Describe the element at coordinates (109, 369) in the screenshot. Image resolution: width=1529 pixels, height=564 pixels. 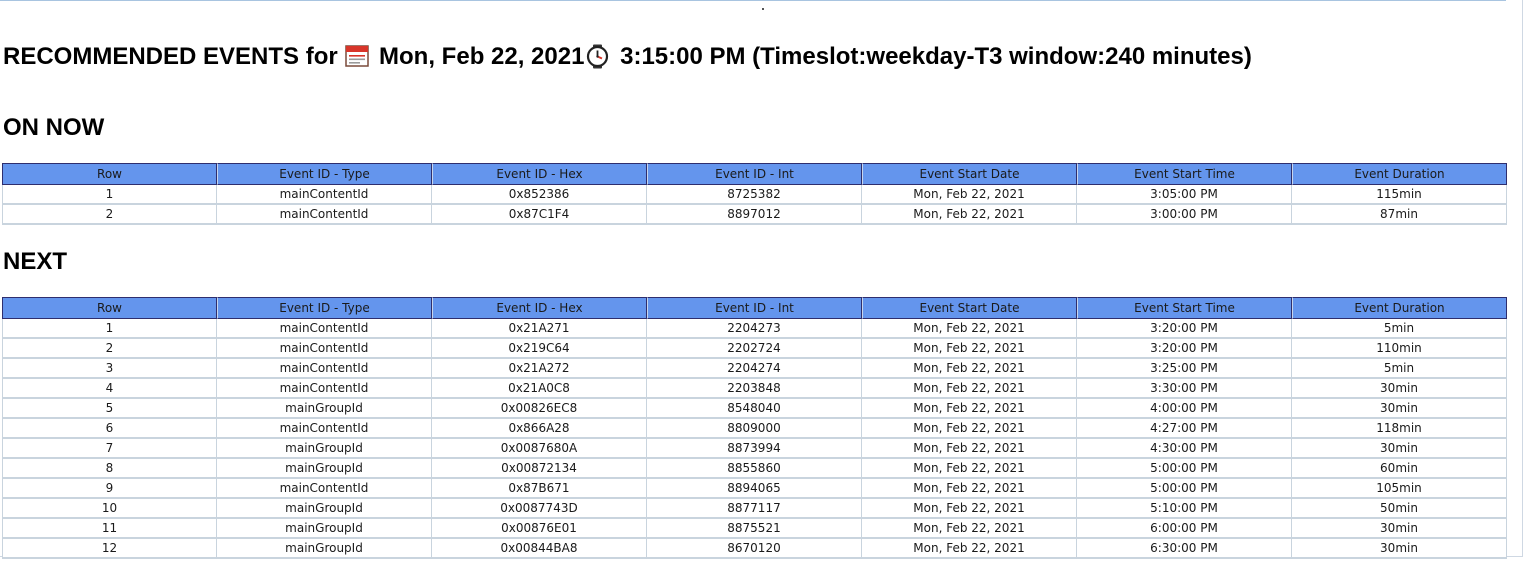
I see `cell-row: 3` at that location.